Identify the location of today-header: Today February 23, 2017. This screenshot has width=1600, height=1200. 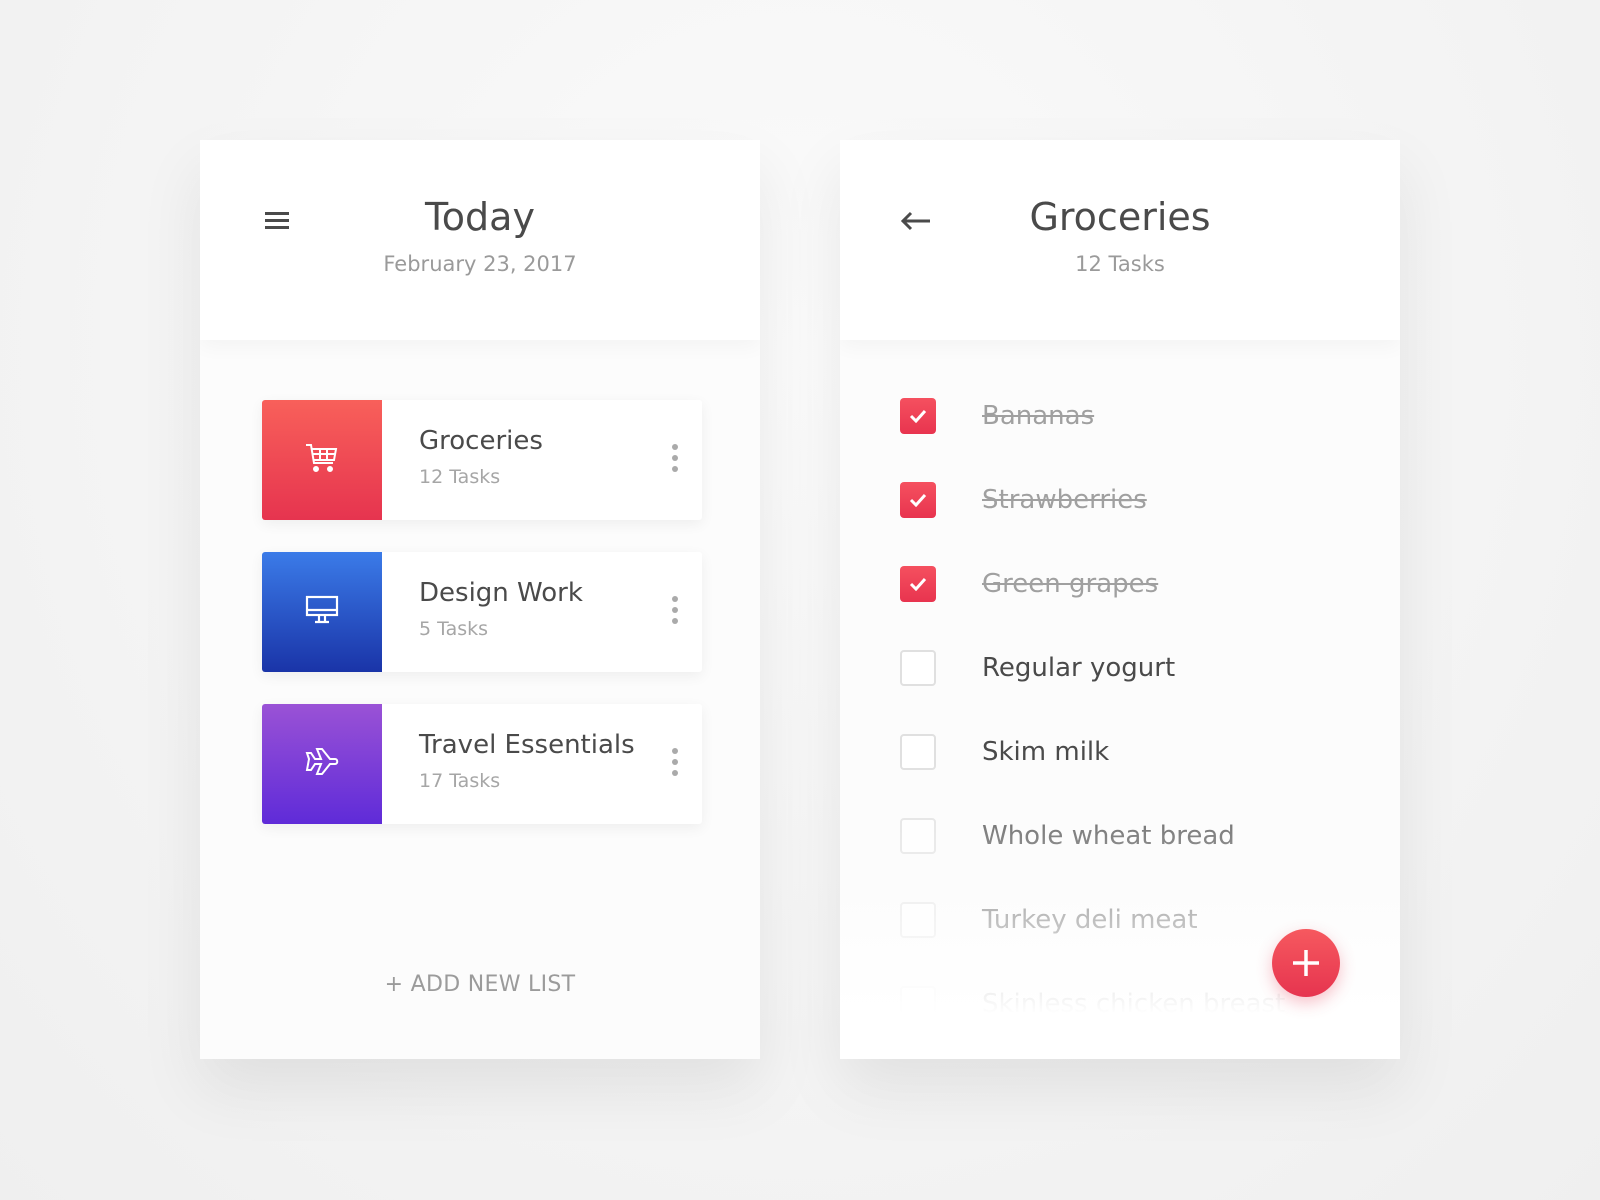
(480, 240).